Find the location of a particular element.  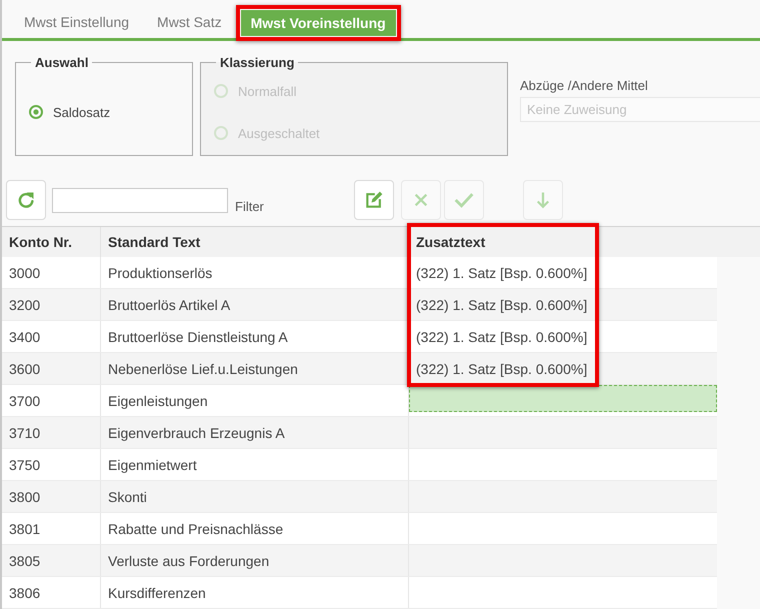

table-cell: Rabatte und Preisnachlässe is located at coordinates (255, 528).